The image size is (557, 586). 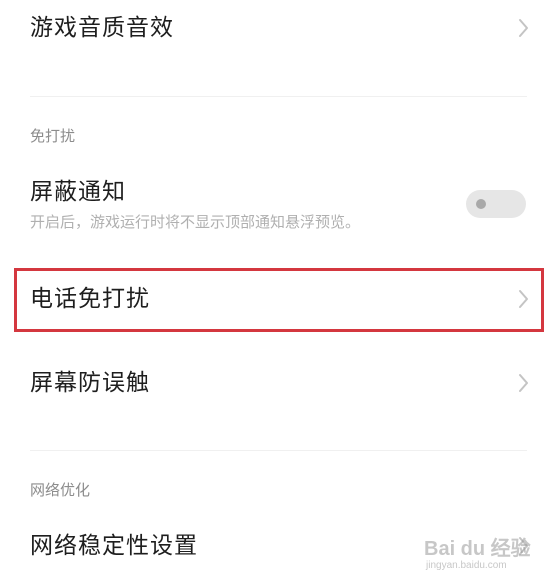 What do you see at coordinates (279, 300) in the screenshot?
I see `highlight-annotation-box` at bounding box center [279, 300].